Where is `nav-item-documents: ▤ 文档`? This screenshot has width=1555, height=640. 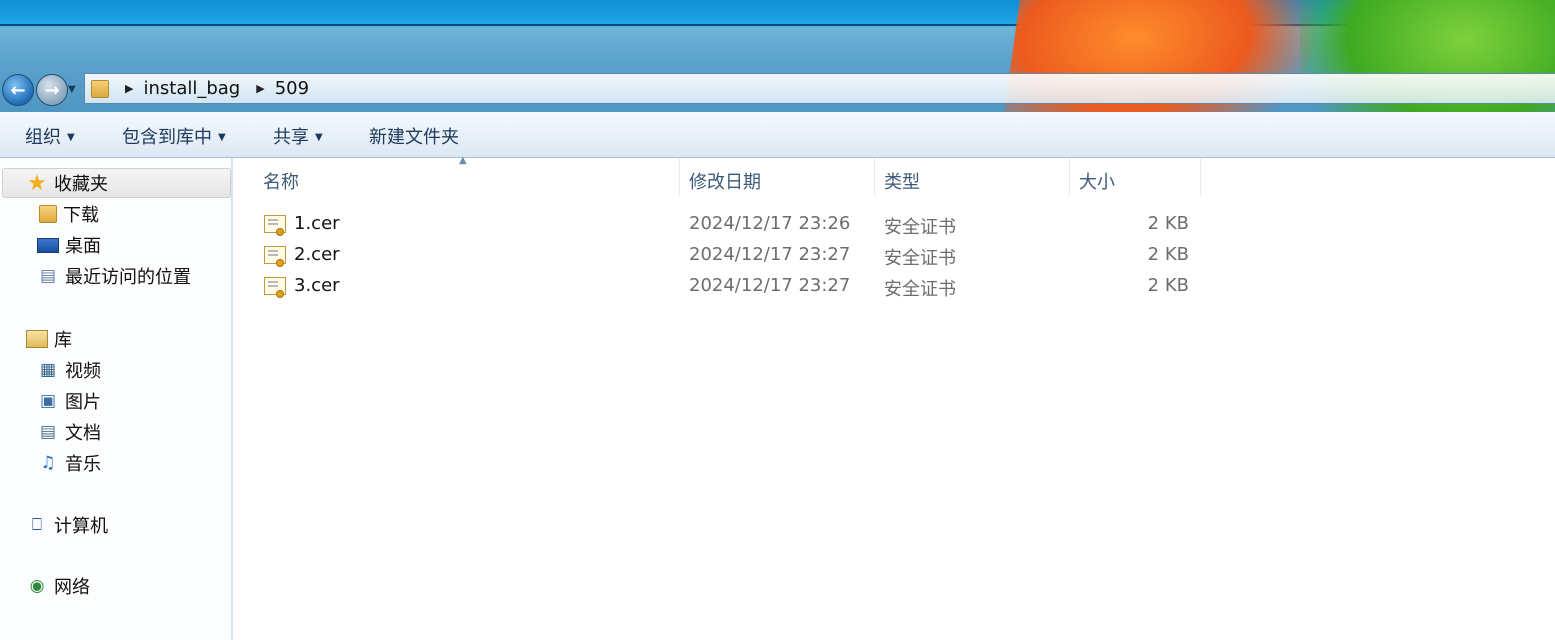 nav-item-documents: ▤ 文档 is located at coordinates (69, 432).